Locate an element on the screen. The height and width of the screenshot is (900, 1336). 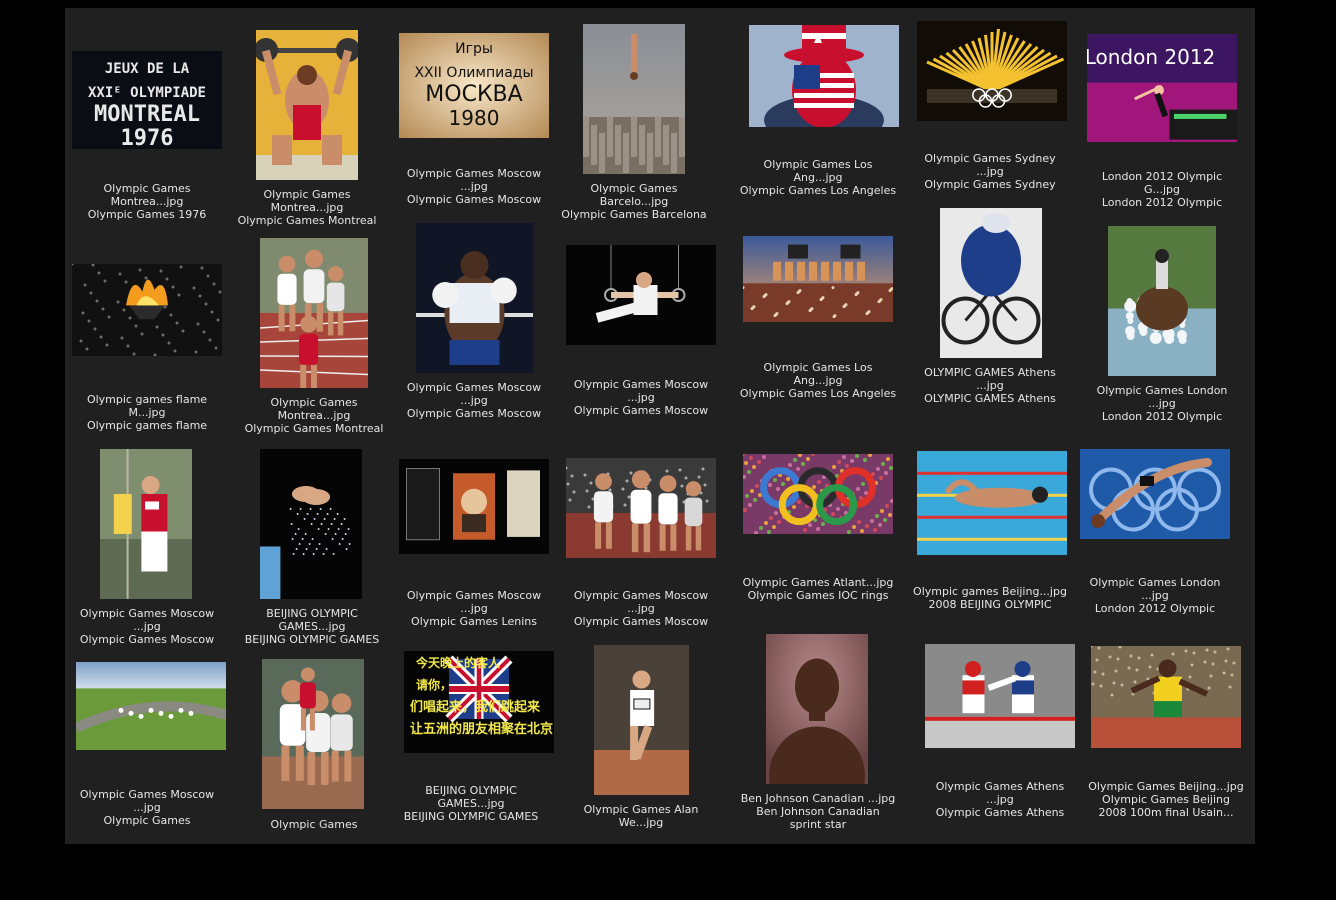
usa-fan-thumbnail is located at coordinates (824, 76).